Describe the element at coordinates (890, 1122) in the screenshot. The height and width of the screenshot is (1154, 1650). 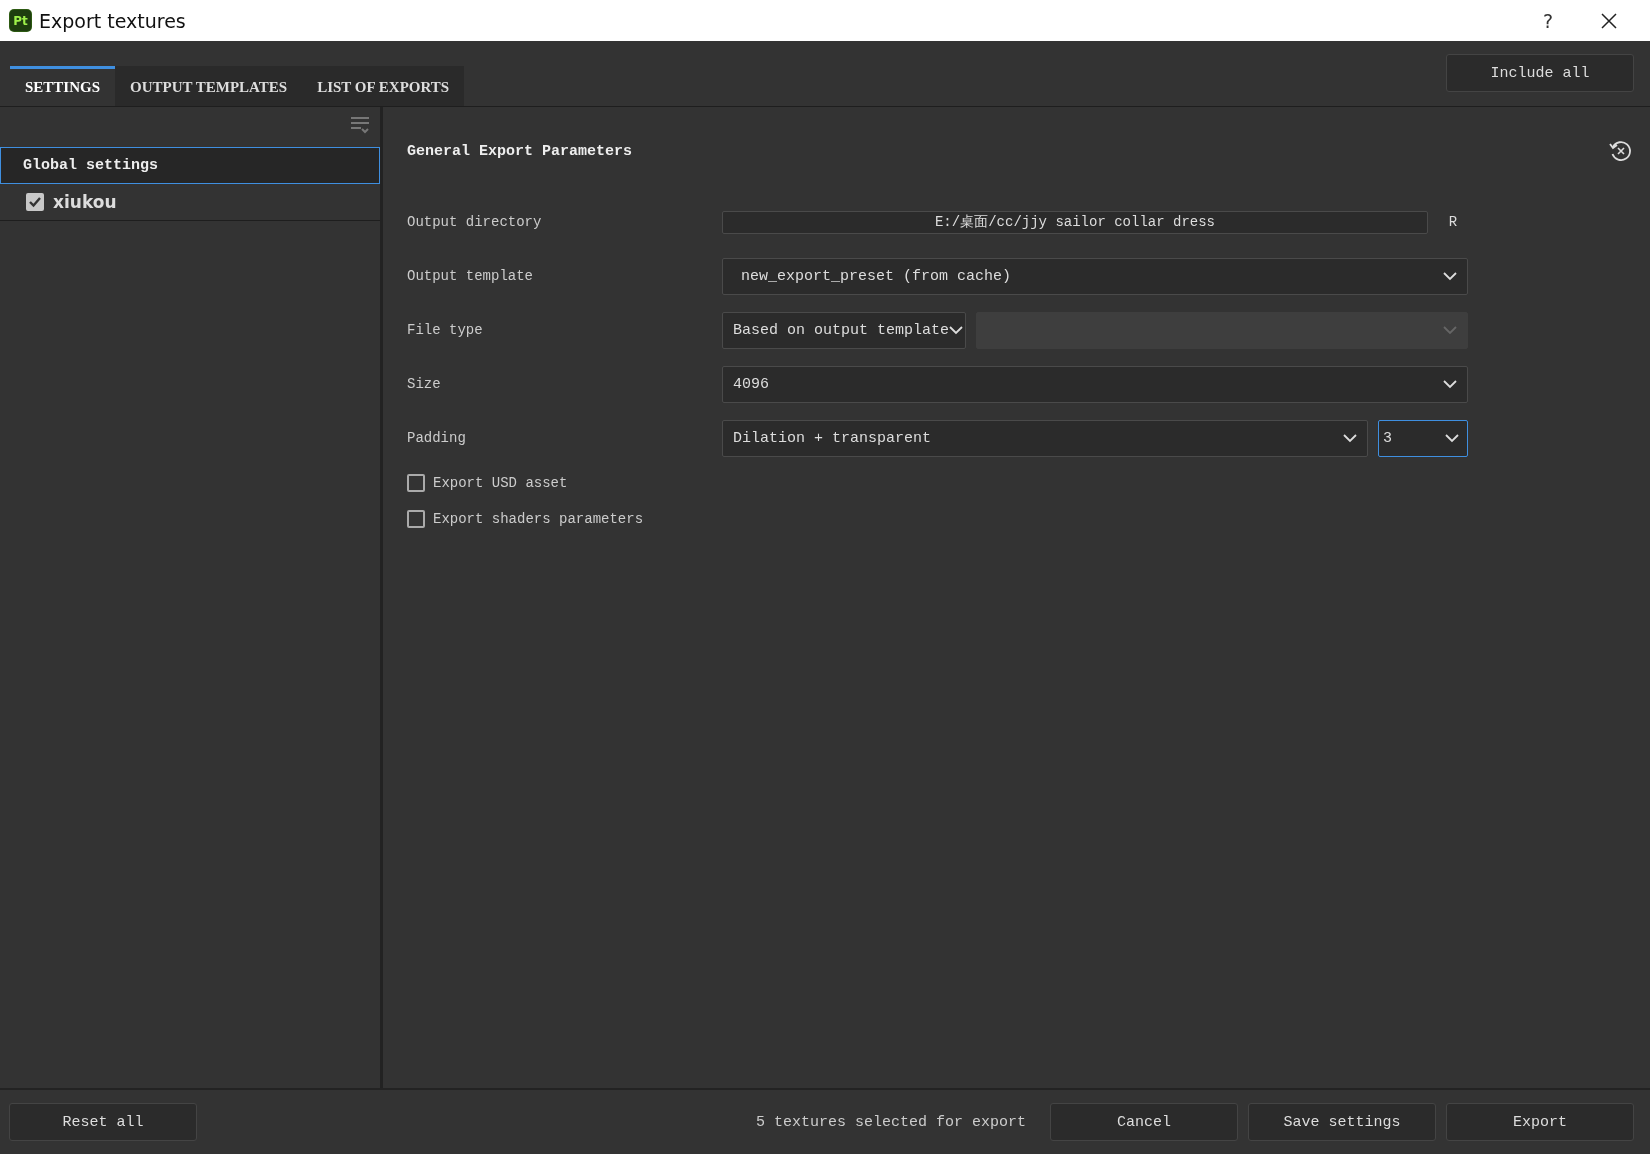
I see `status-text: 5 textures selected for export` at that location.